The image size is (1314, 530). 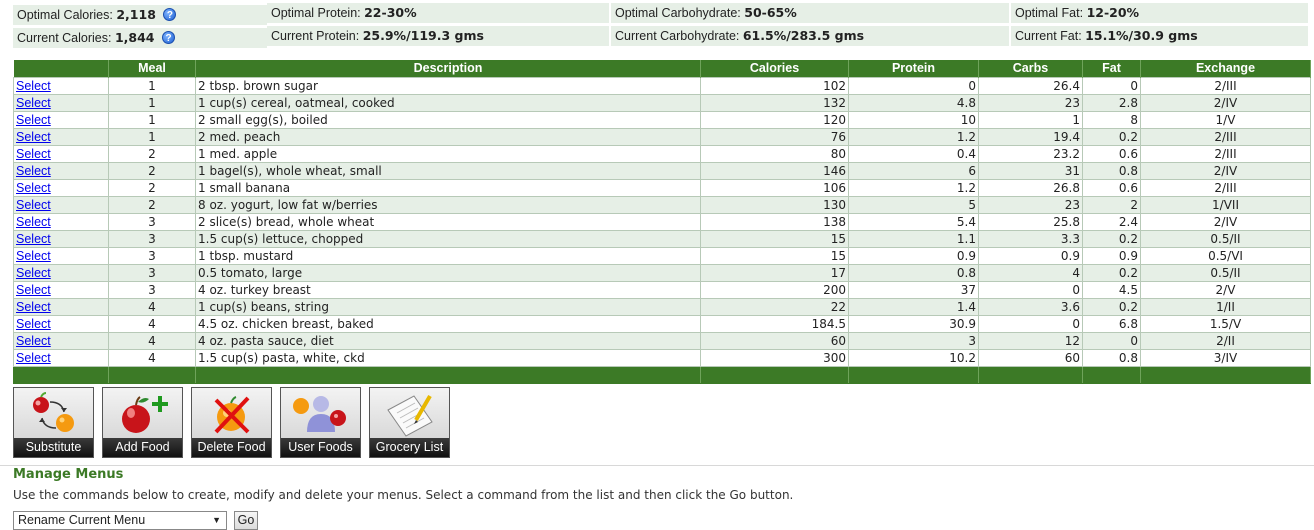 I want to click on menu-command-select: Rename Current Menu ▼, so click(x=120, y=520).